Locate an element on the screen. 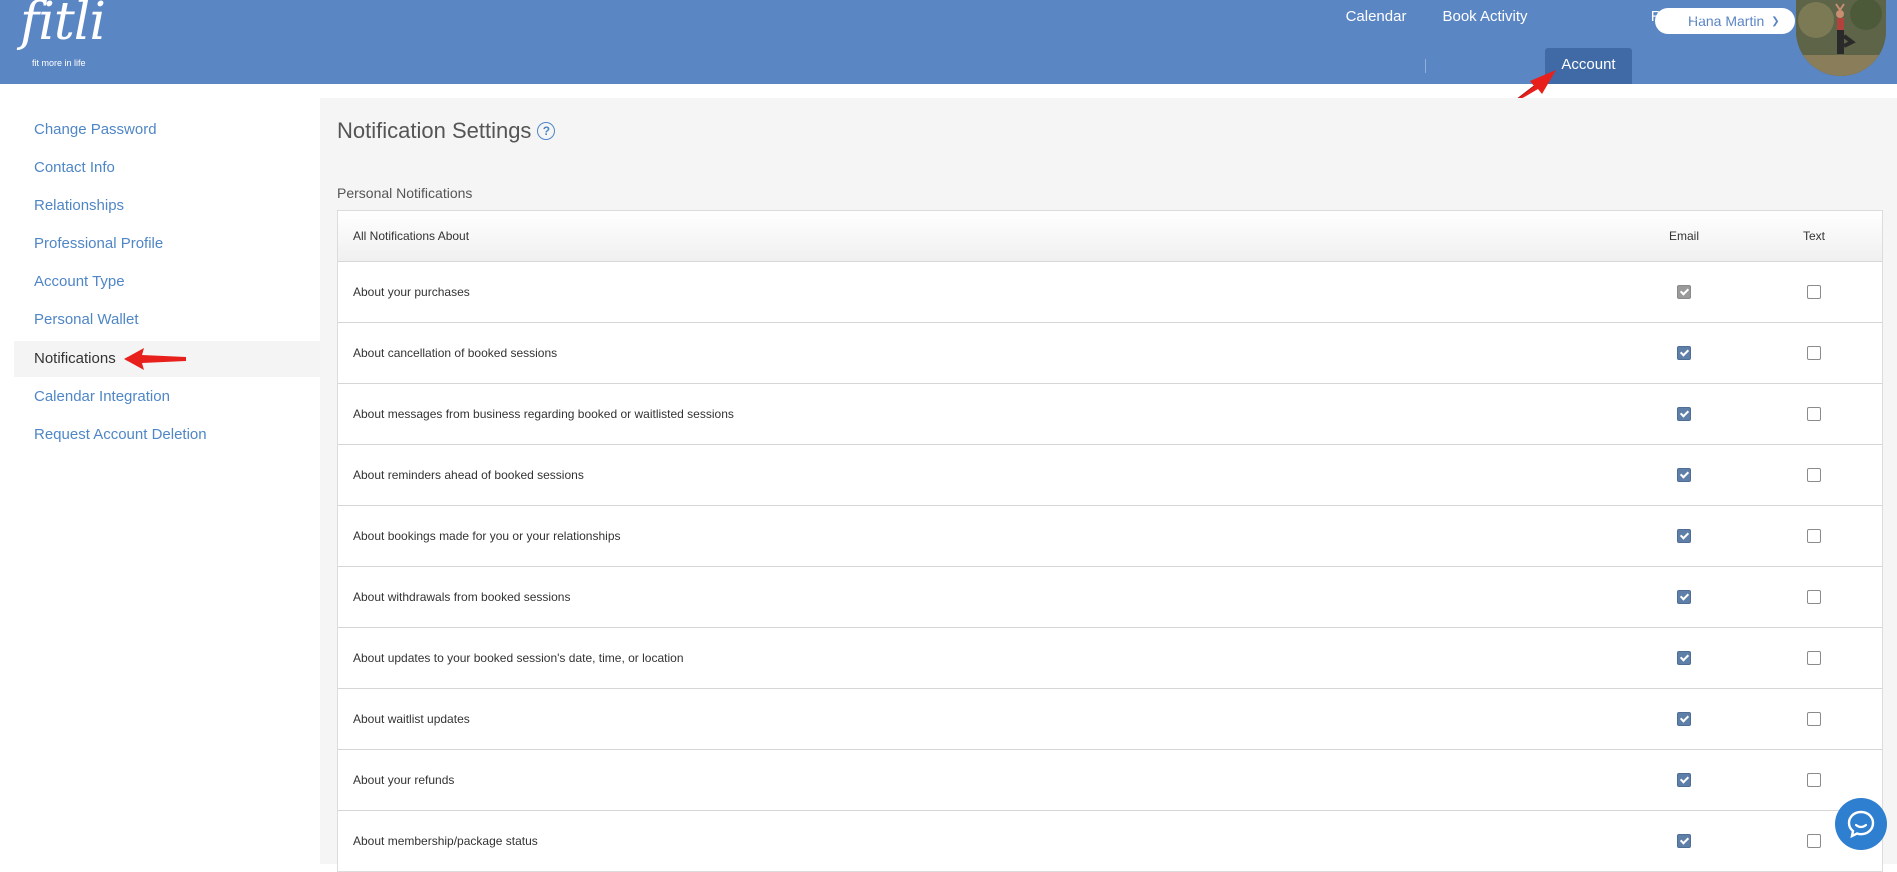 Image resolution: width=1897 pixels, height=872 pixels. sidebar-item-contact-info: Contact Info is located at coordinates (167, 168).